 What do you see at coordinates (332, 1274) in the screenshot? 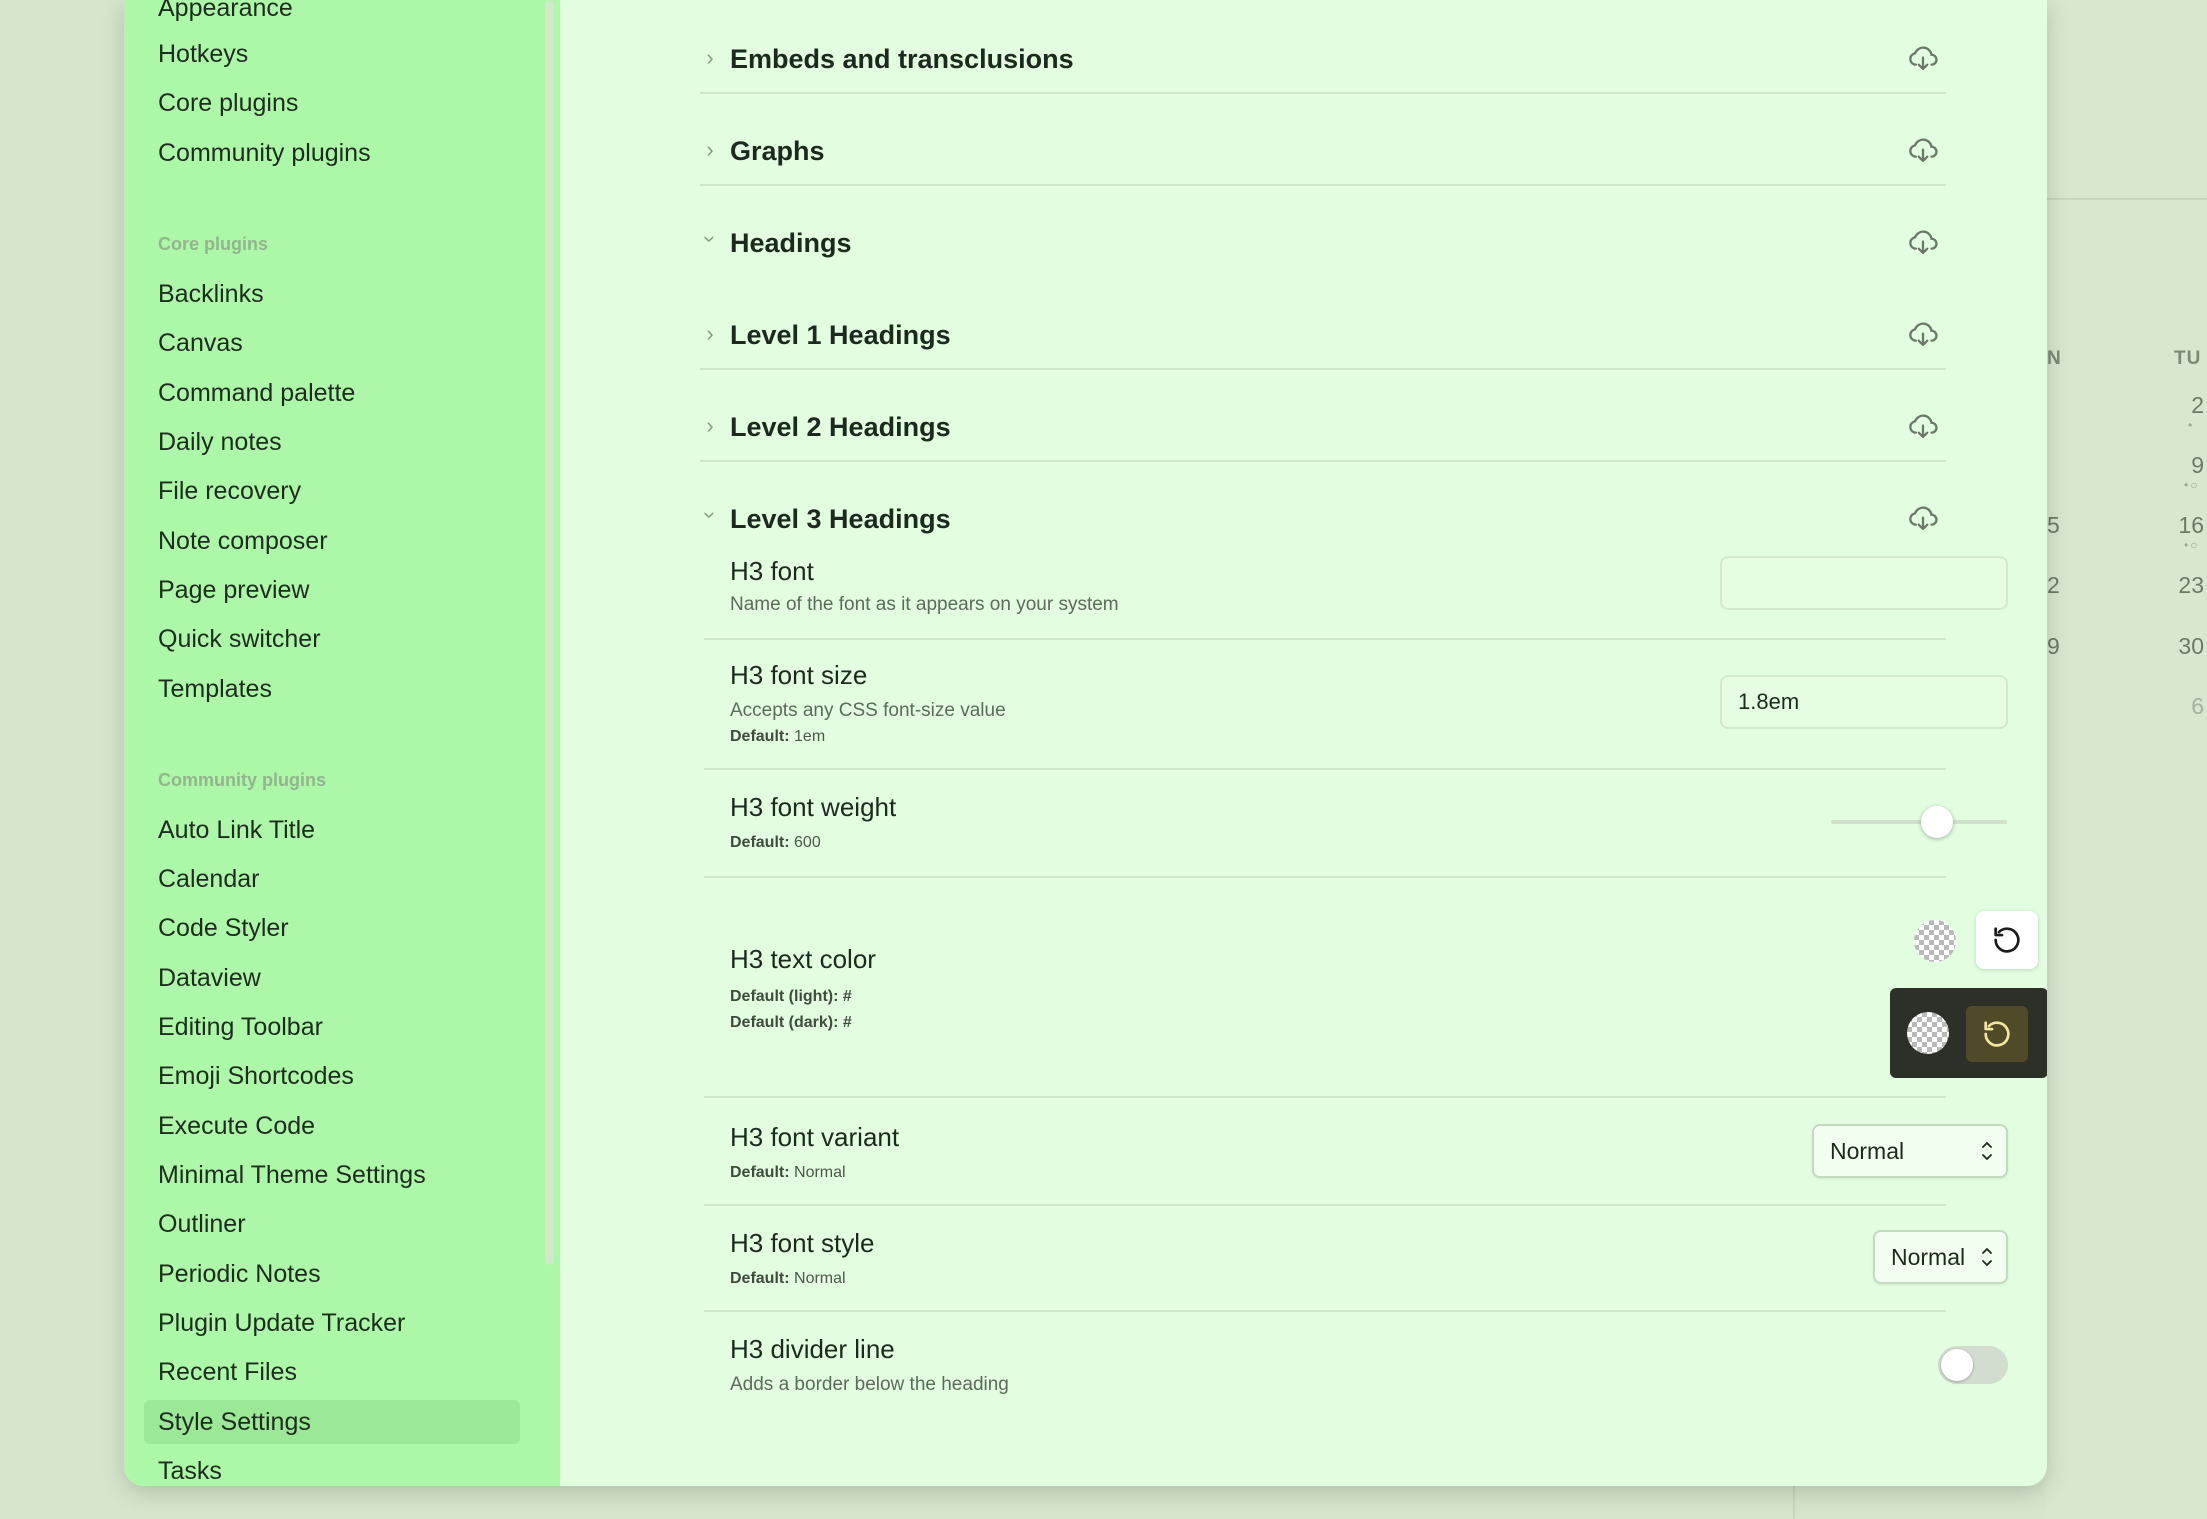
I see `sidebar-item-periodic-notes: Periodic Notes` at bounding box center [332, 1274].